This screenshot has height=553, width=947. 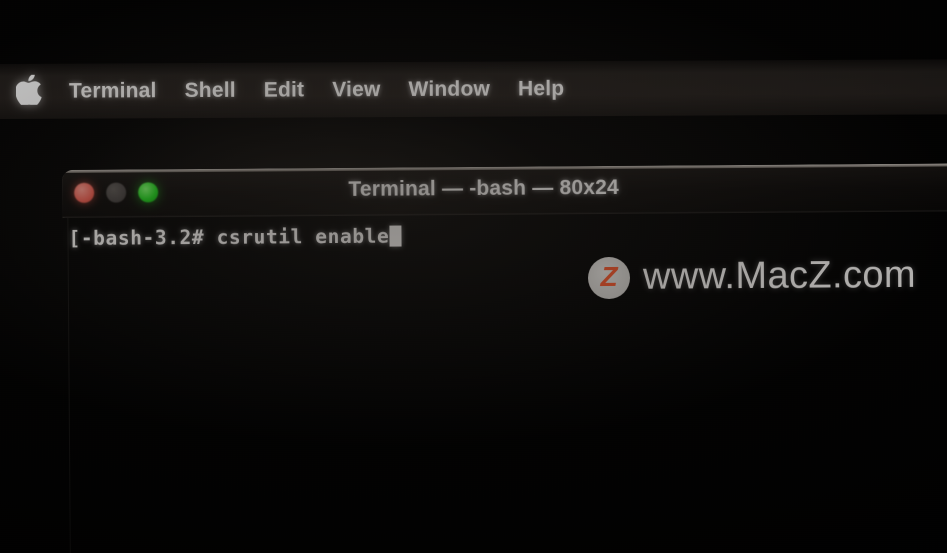 What do you see at coordinates (507, 235) in the screenshot?
I see `terminal-prompt-line: [-bash-3.2# csrutil enable` at bounding box center [507, 235].